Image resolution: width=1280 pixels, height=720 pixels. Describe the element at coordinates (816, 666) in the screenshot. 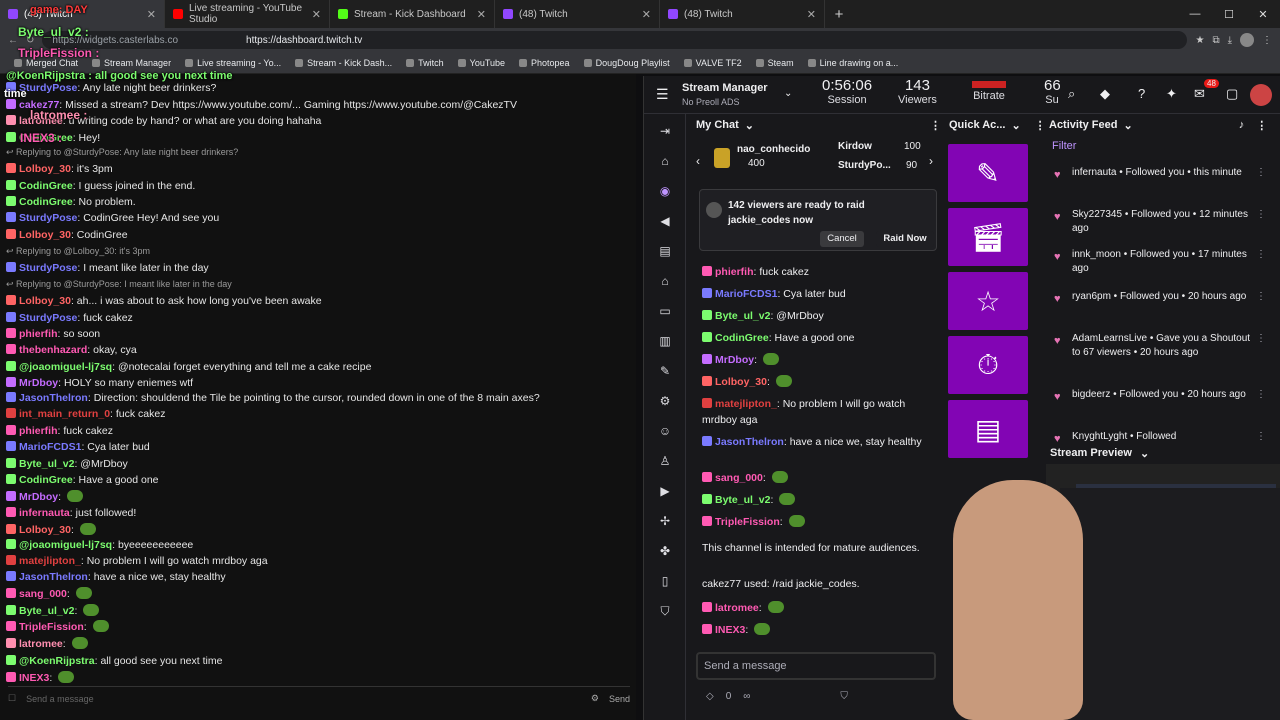

I see `send-message-input: Send a message` at that location.